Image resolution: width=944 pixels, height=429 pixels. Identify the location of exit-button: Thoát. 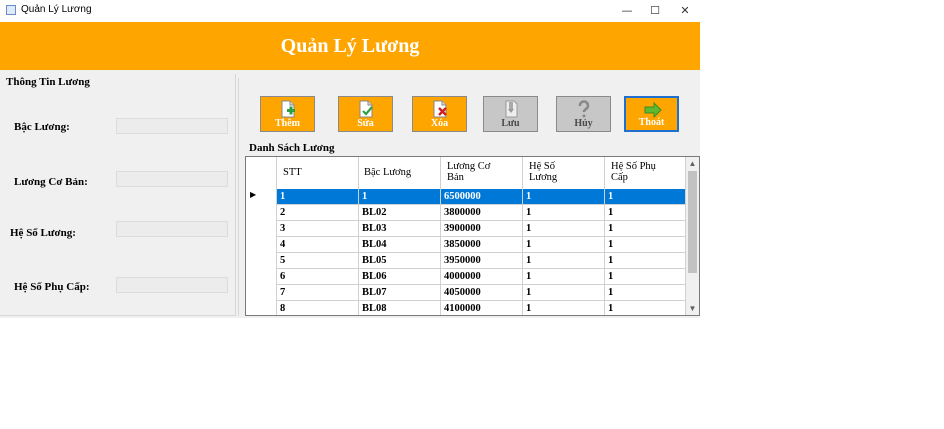
(651, 114).